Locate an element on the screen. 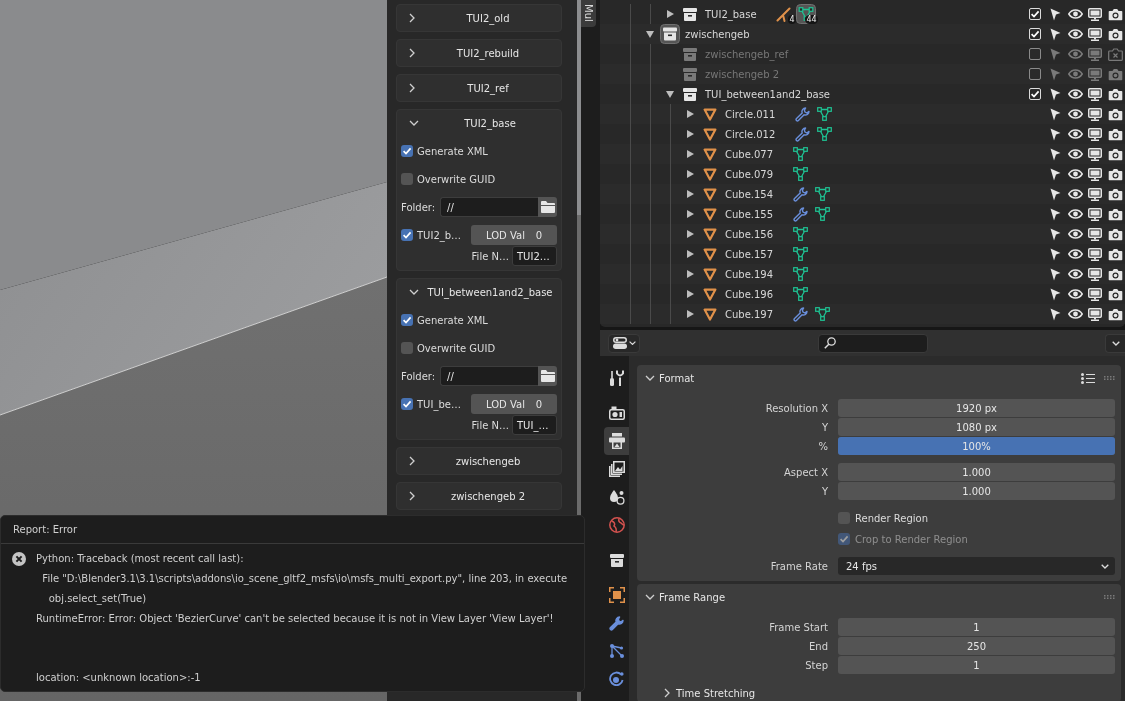 Image resolution: width=1125 pixels, height=701 pixels. outliner-item: zwischengeb is located at coordinates (717, 34).